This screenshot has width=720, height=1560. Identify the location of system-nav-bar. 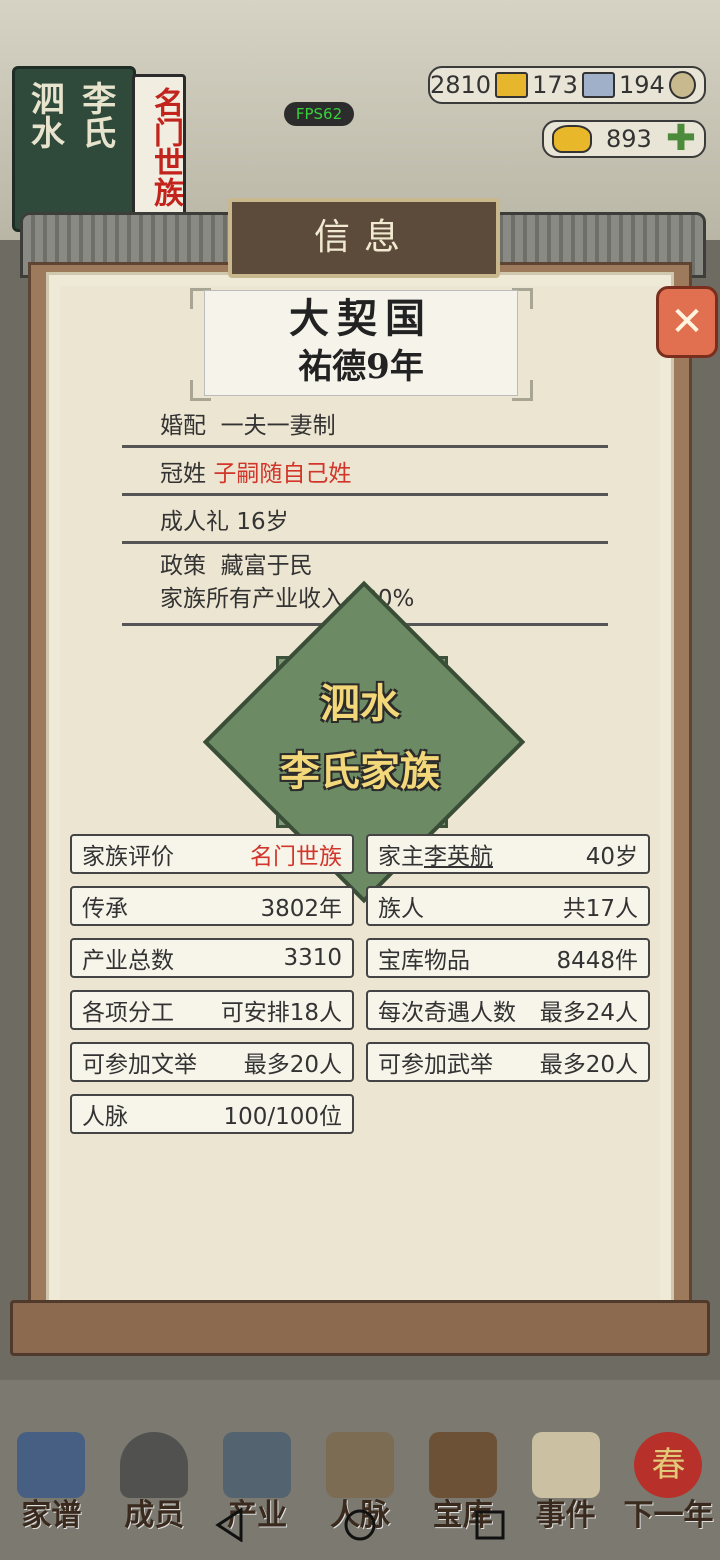
(360, 1525).